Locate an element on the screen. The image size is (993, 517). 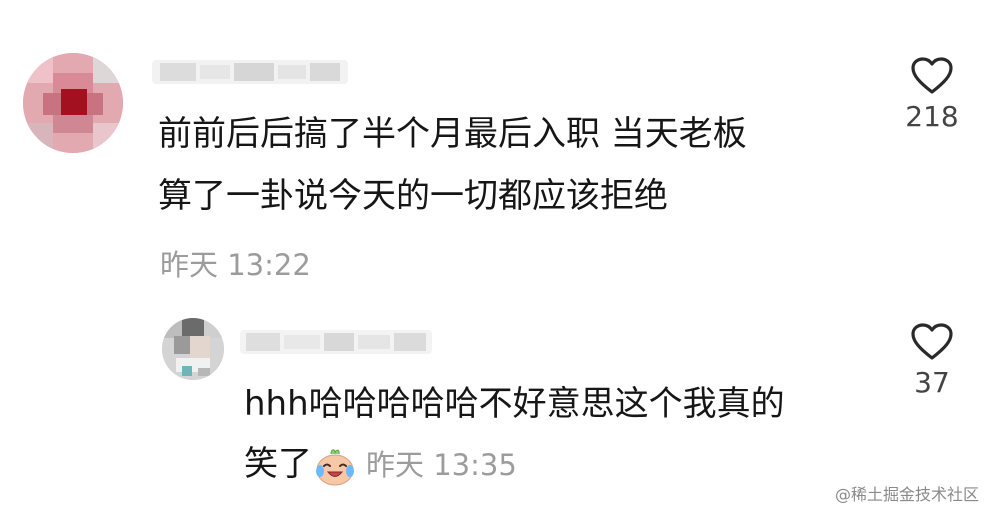
username-blurred is located at coordinates (250, 72).